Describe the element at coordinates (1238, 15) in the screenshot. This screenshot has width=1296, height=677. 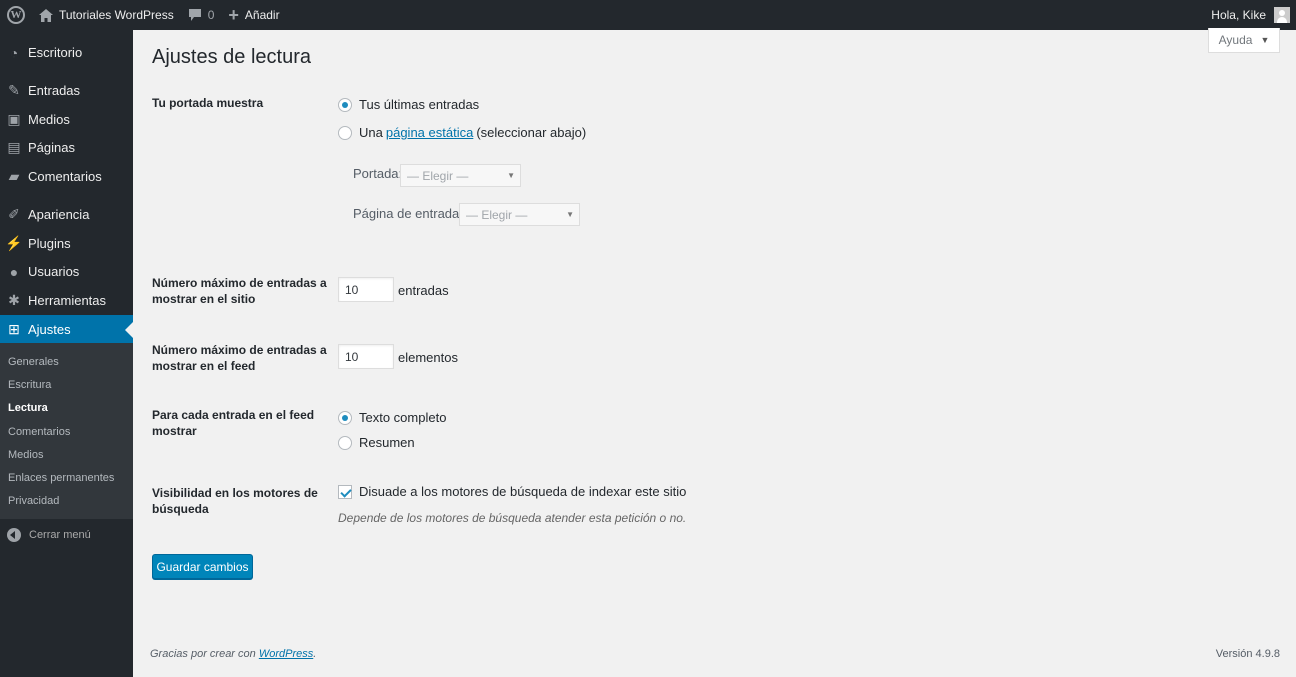
I see `greeting: Hola, Kike` at that location.